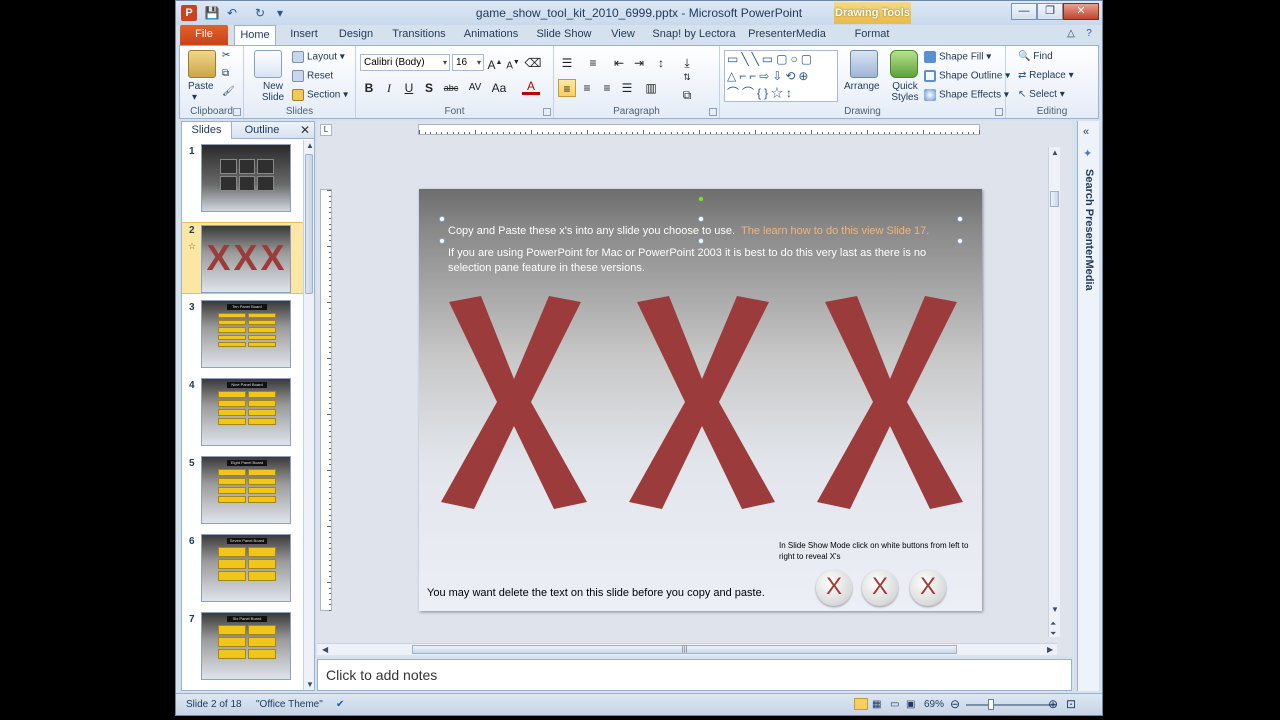 The image size is (1280, 720). Describe the element at coordinates (304, 35) in the screenshot. I see `tab-insert: Insert` at that location.